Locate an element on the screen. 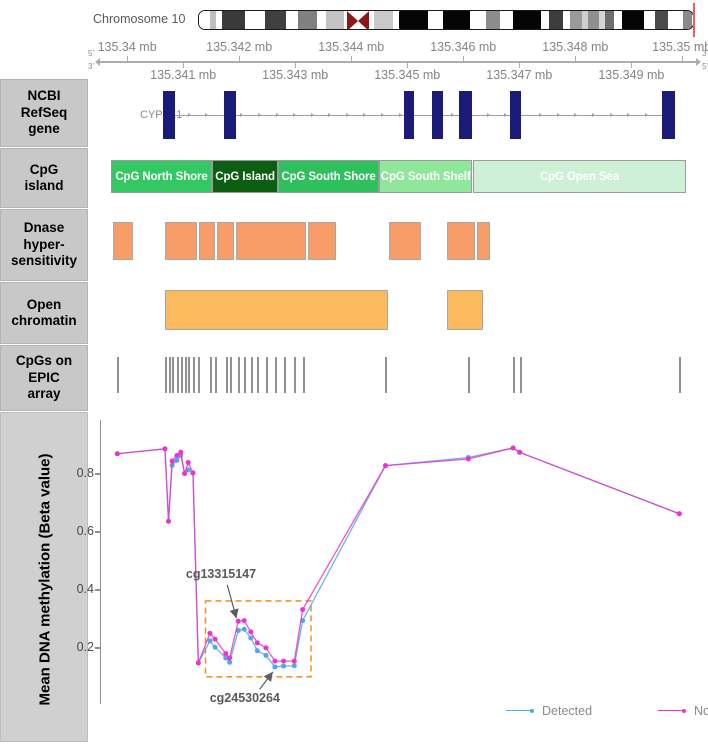 The image size is (708, 745). epic-cpg-track is located at coordinates (398, 377).